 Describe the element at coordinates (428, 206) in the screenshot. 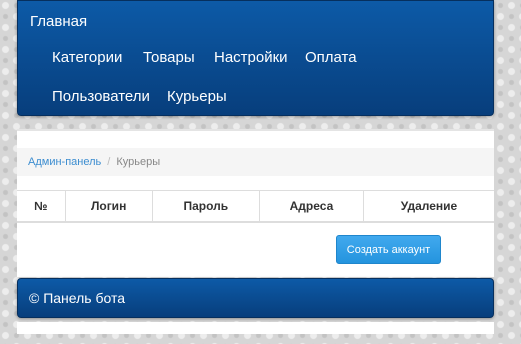

I see `column-header-delete: Удаление` at that location.